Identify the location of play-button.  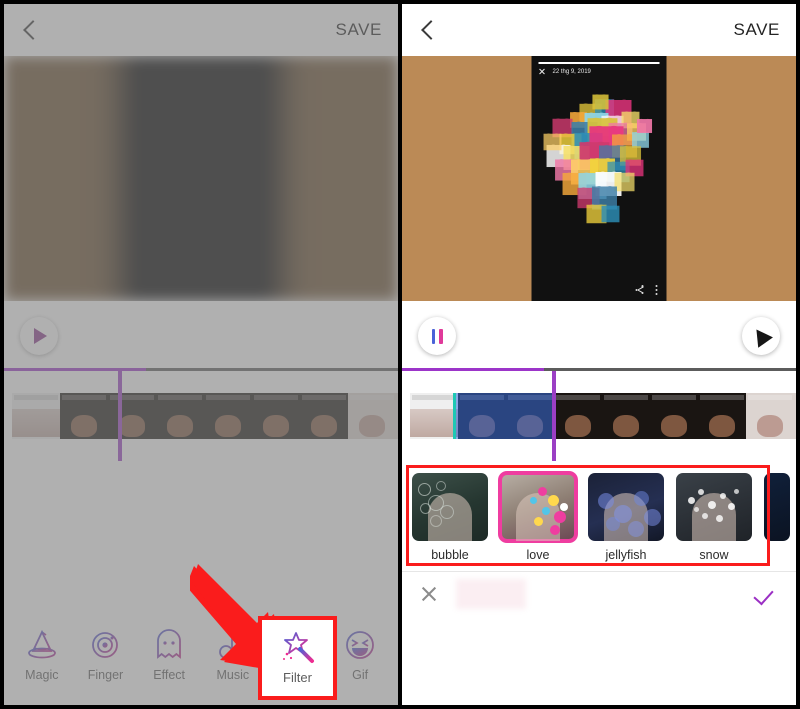
(39, 336).